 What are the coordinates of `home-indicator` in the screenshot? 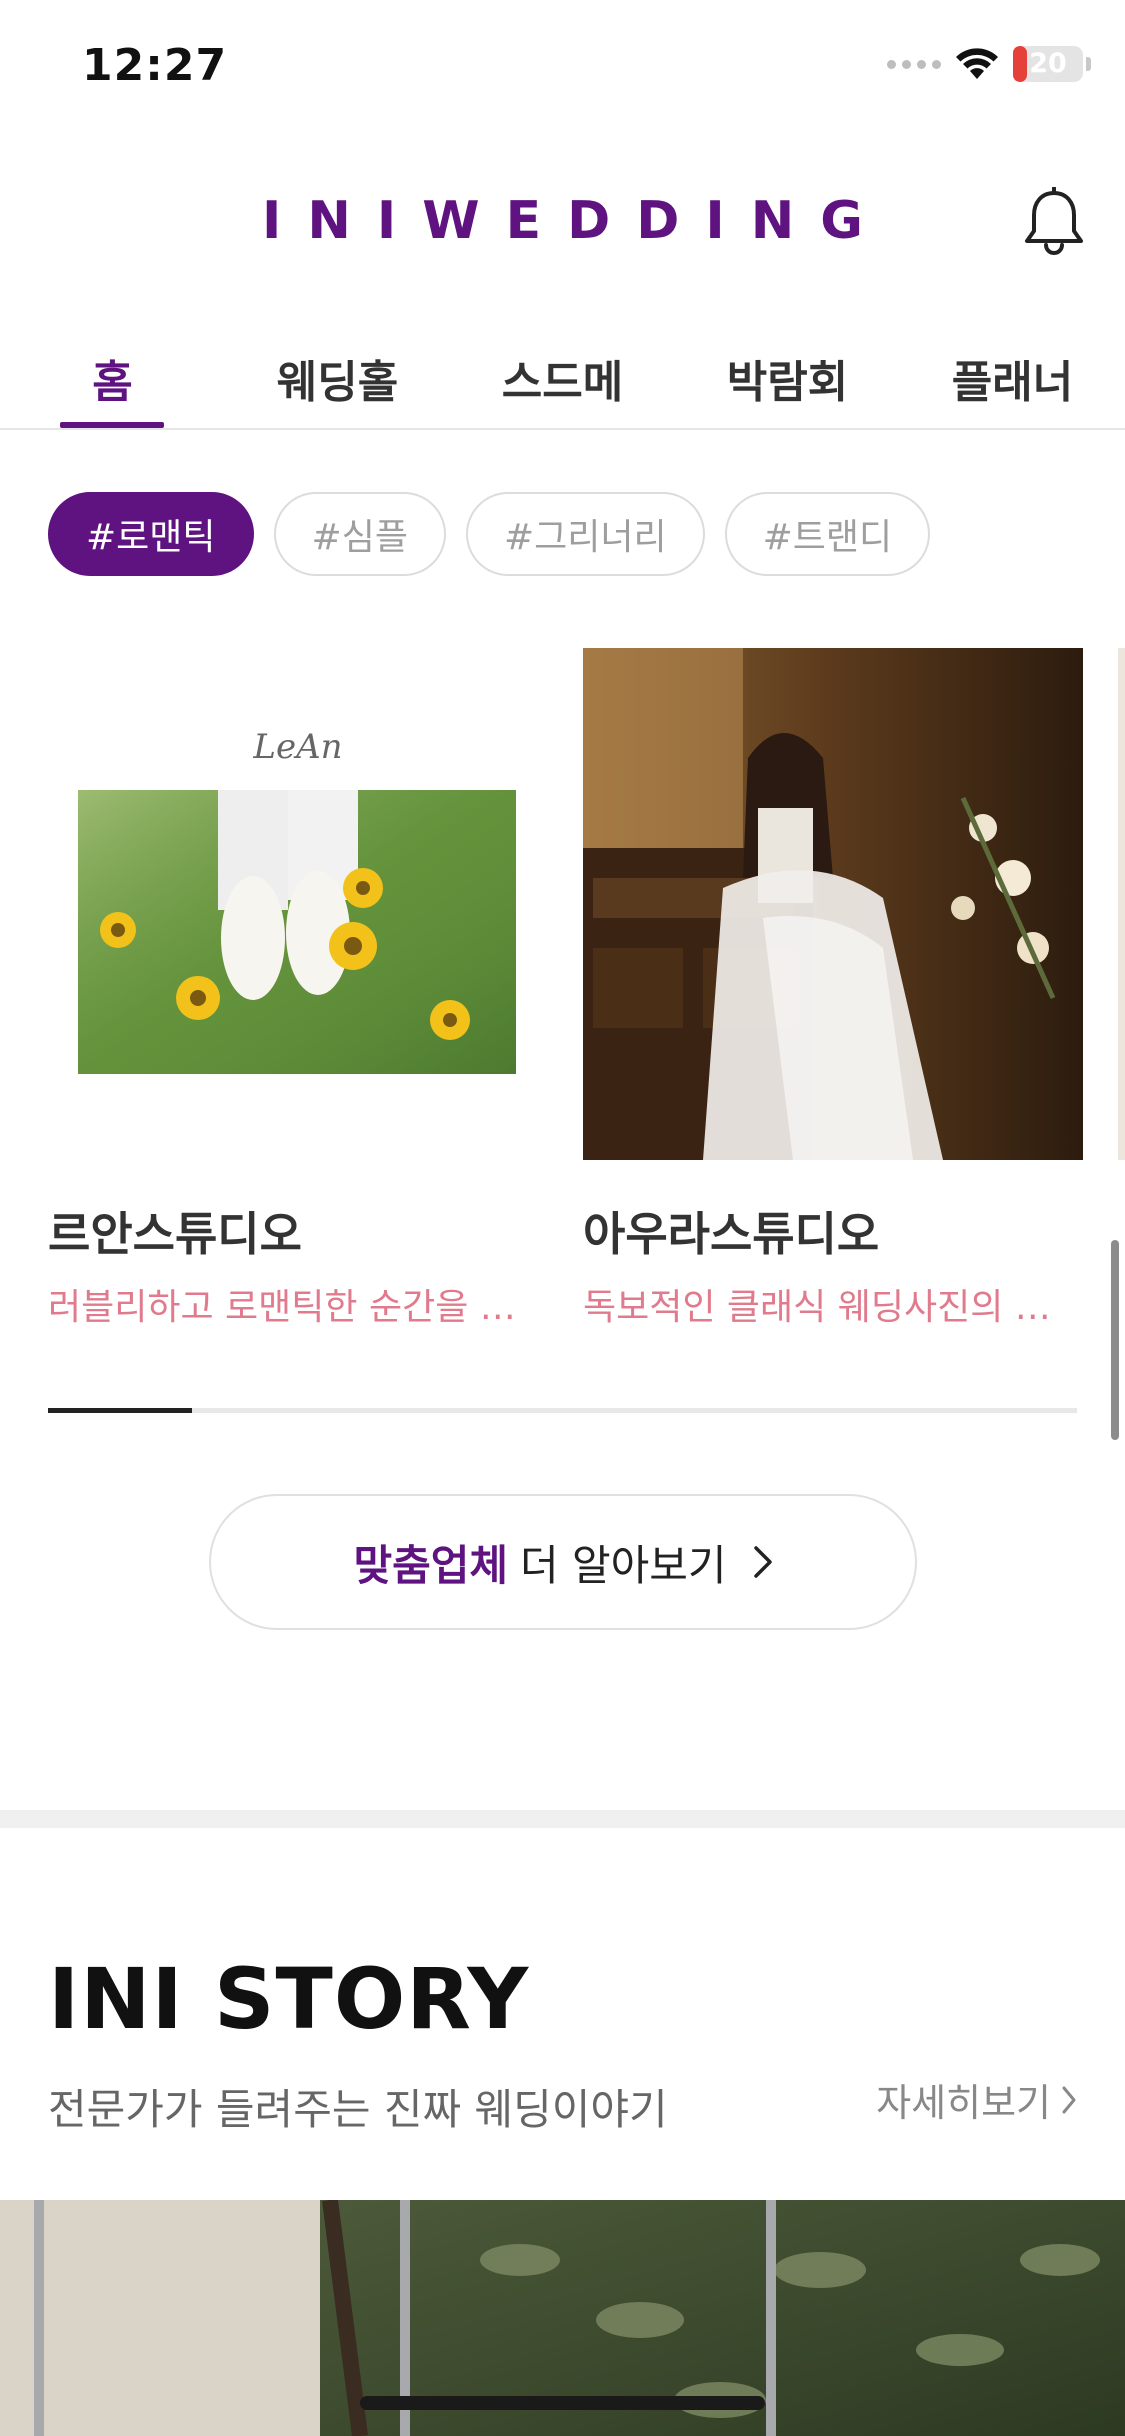 It's located at (562, 2403).